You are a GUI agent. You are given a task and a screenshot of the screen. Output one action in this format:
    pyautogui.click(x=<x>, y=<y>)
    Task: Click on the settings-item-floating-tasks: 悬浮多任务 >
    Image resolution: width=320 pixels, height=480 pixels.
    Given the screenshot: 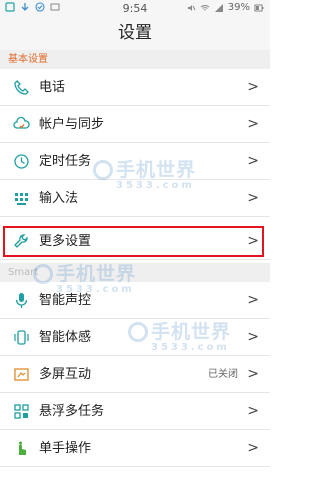 What is the action you would take?
    pyautogui.click(x=135, y=411)
    